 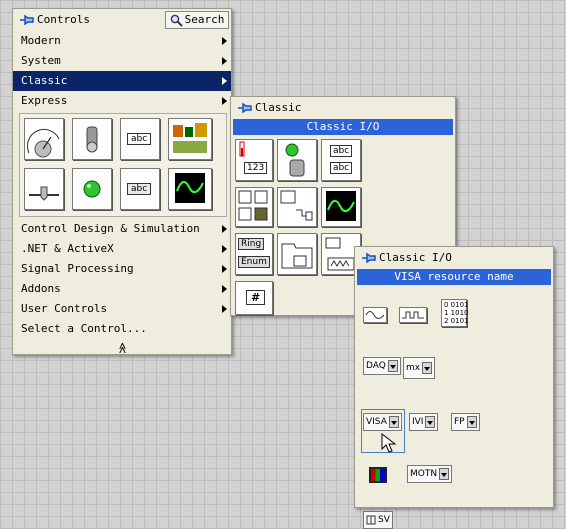 I want to click on classic-titlebar: Classic, so click(x=343, y=108).